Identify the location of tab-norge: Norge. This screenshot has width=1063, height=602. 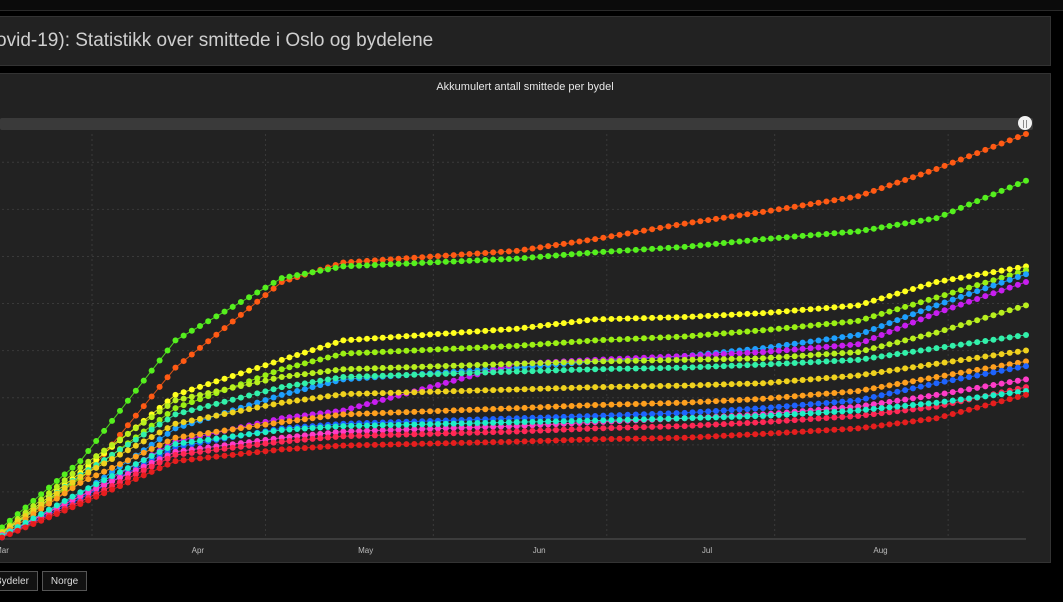
(64, 581).